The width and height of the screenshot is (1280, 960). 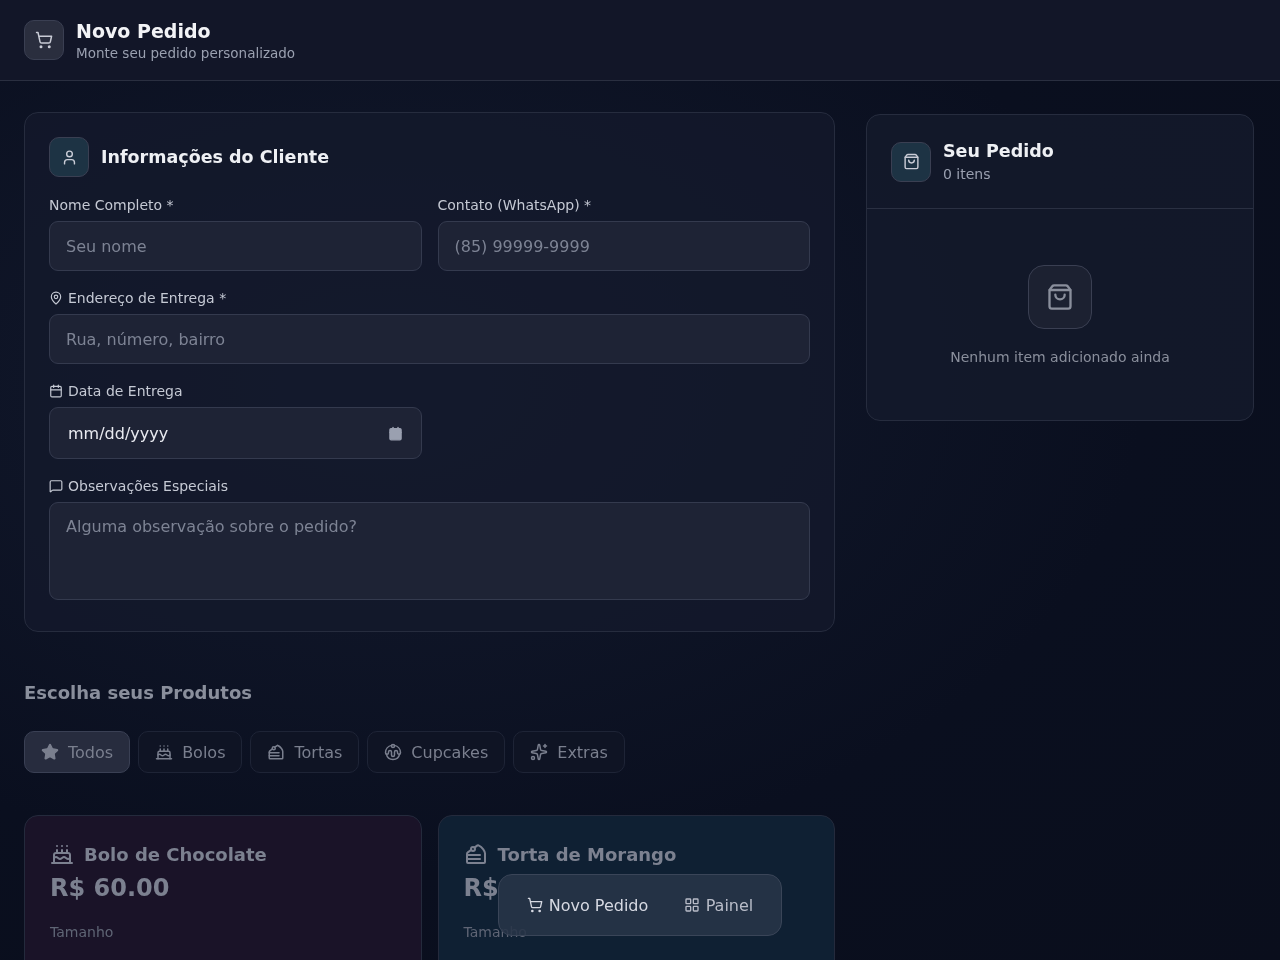 I want to click on category-tab: Todos, so click(x=77, y=752).